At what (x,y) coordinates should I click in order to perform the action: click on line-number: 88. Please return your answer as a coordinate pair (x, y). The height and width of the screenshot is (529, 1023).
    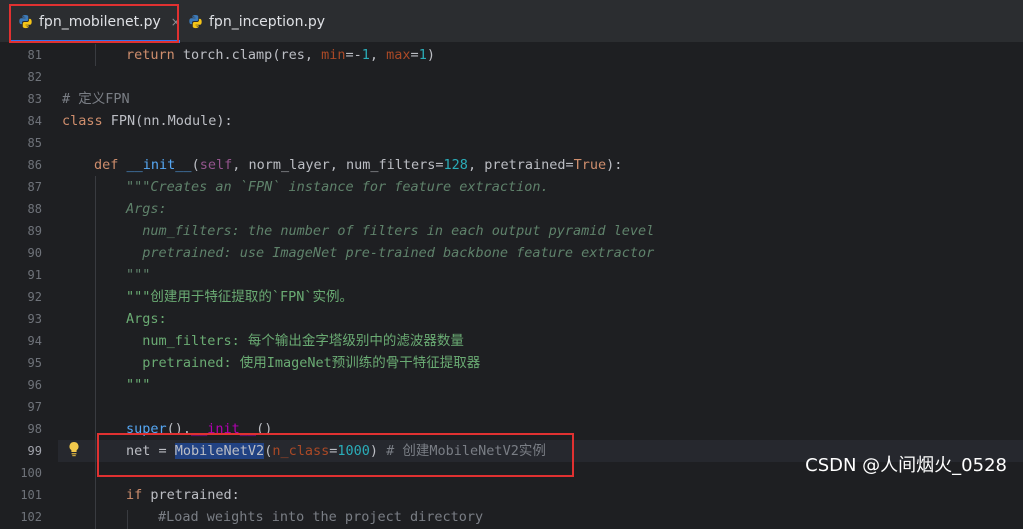
    Looking at the image, I should click on (34, 209).